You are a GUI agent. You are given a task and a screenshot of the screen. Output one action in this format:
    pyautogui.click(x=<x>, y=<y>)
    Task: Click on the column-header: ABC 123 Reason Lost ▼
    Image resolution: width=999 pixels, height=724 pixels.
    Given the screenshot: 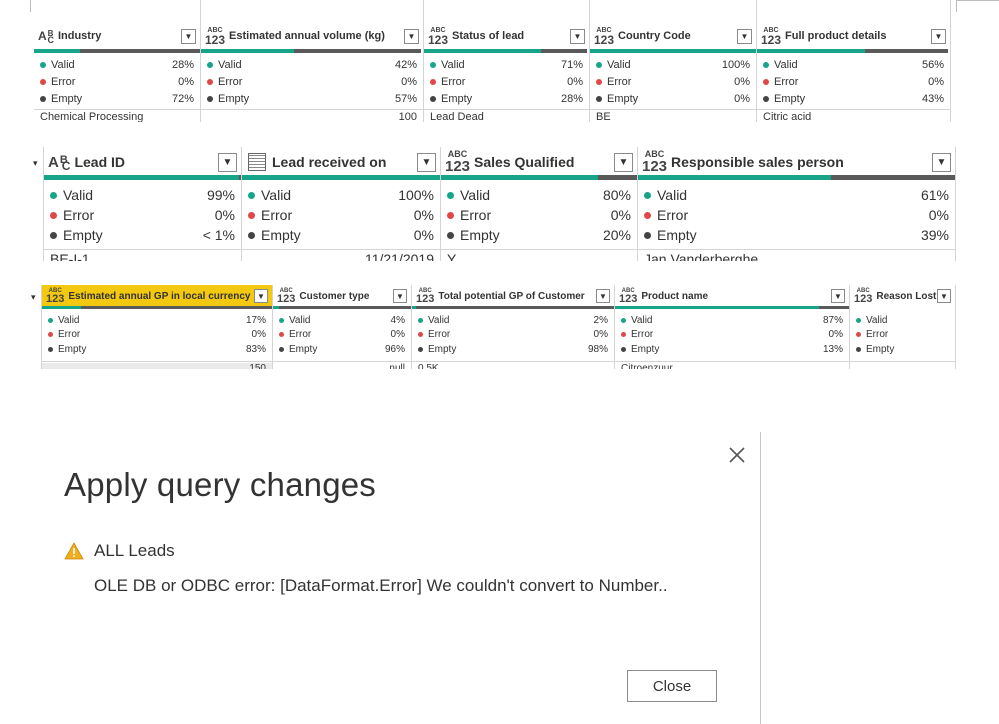 What is the action you would take?
    pyautogui.click(x=902, y=296)
    